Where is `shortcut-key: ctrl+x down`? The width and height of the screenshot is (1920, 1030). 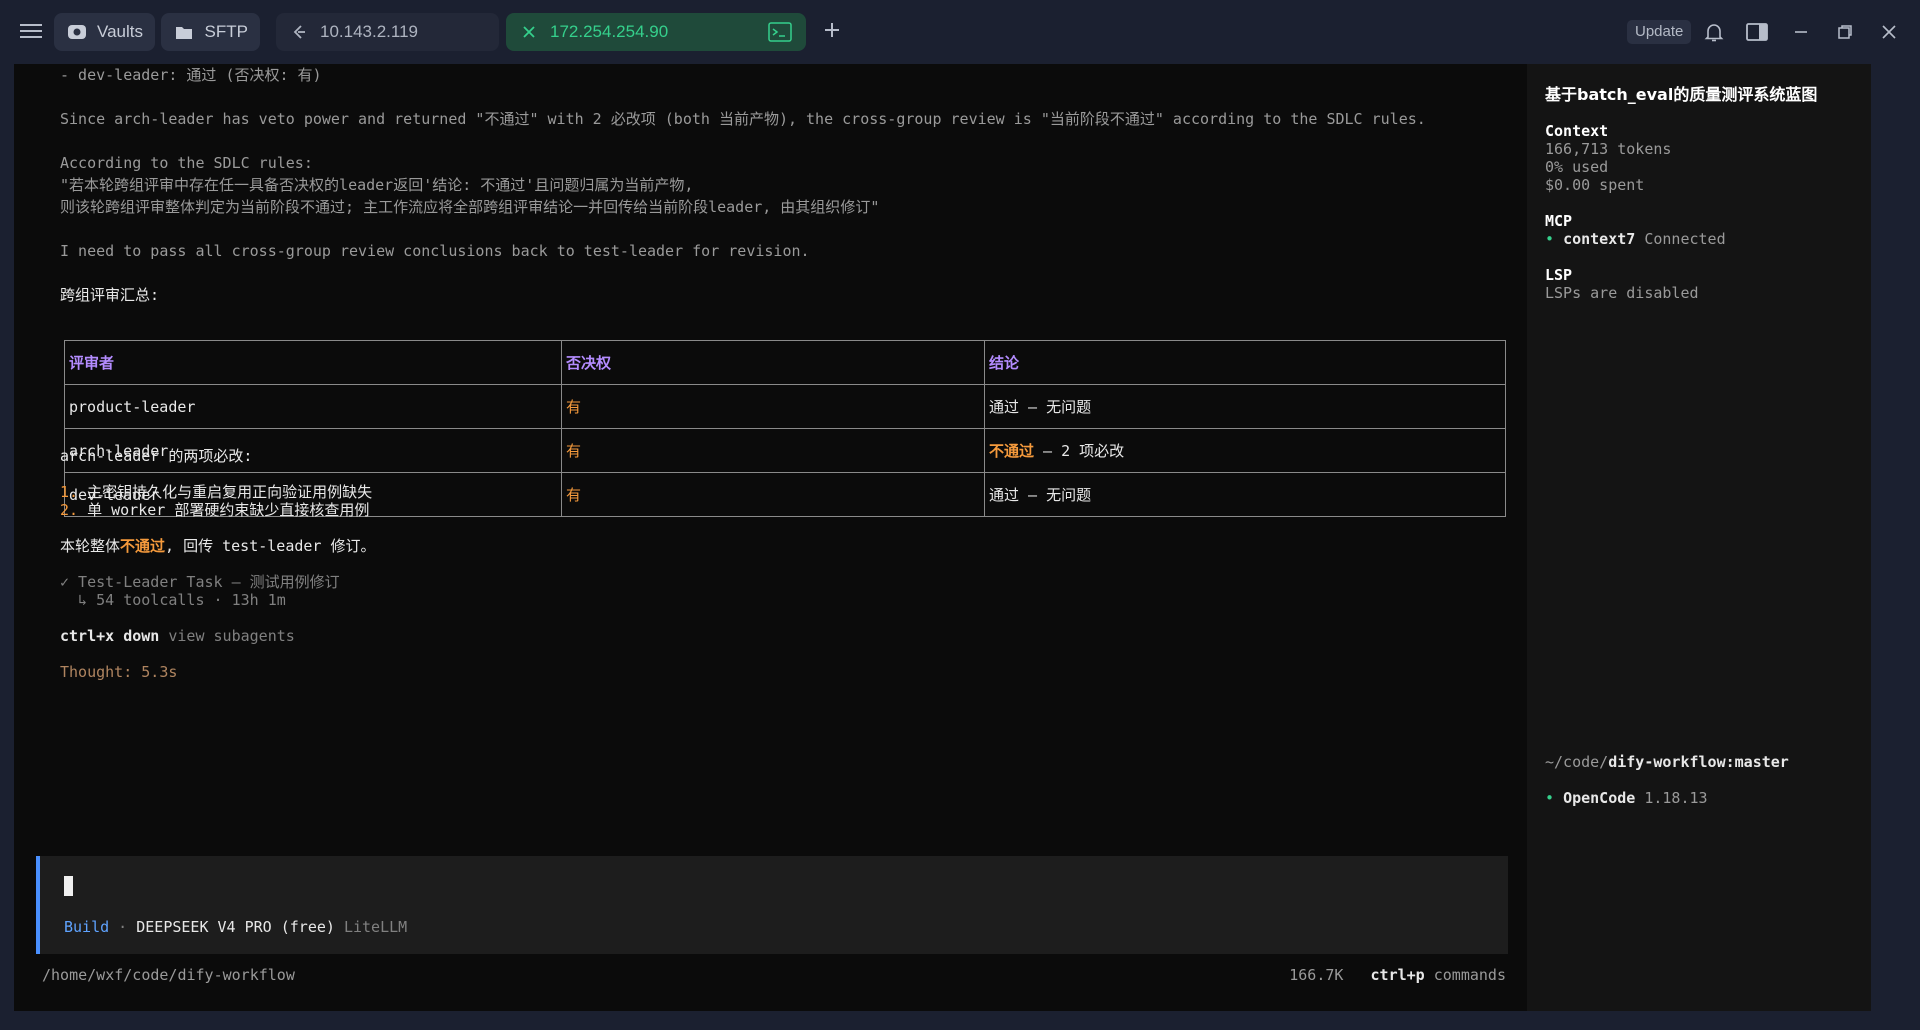 shortcut-key: ctrl+x down is located at coordinates (110, 636).